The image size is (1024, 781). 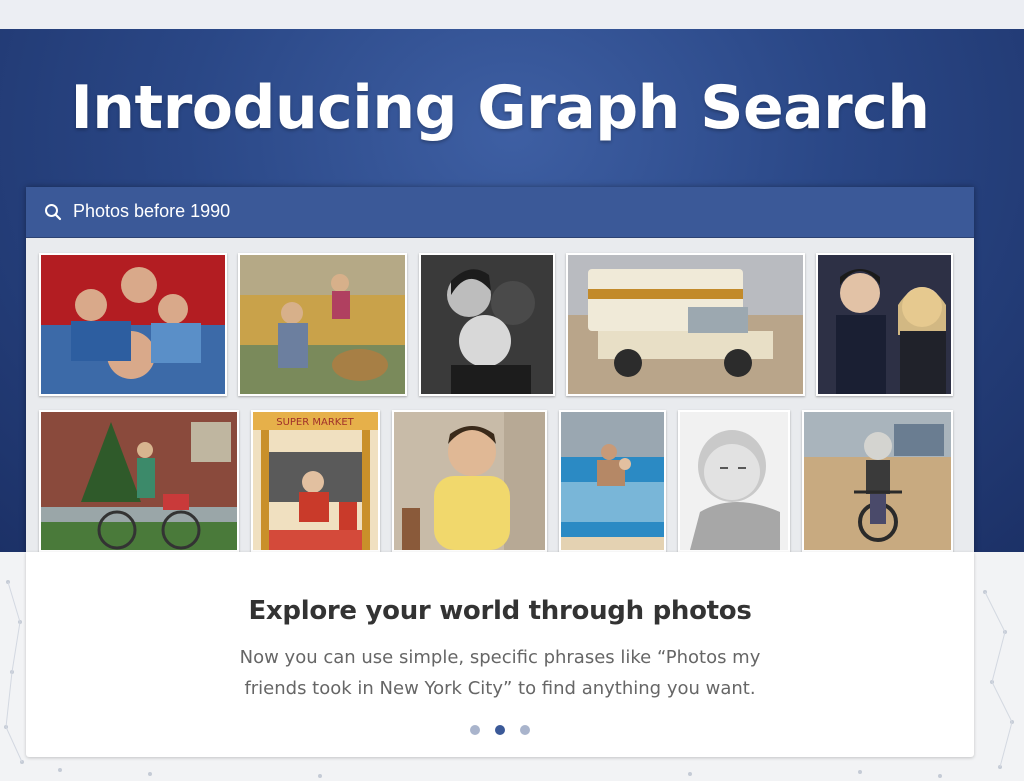 I want to click on top-strip, so click(x=512, y=14).